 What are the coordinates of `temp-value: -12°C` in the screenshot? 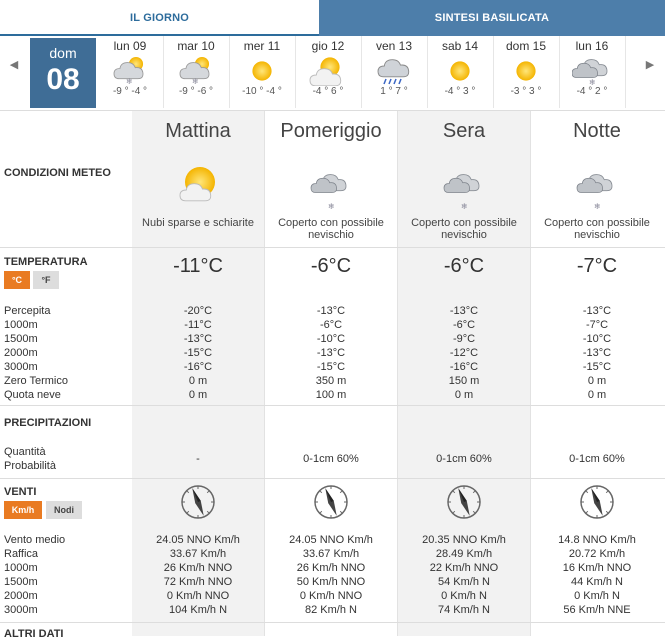 It's located at (464, 353).